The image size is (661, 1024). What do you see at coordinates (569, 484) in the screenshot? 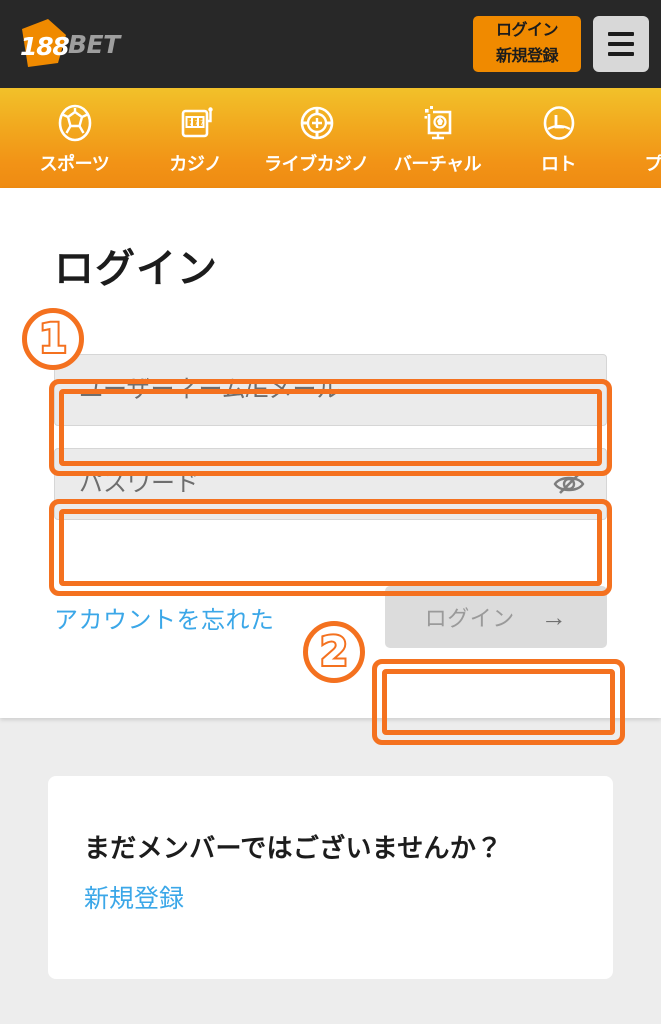
I see `eye-off-icon` at bounding box center [569, 484].